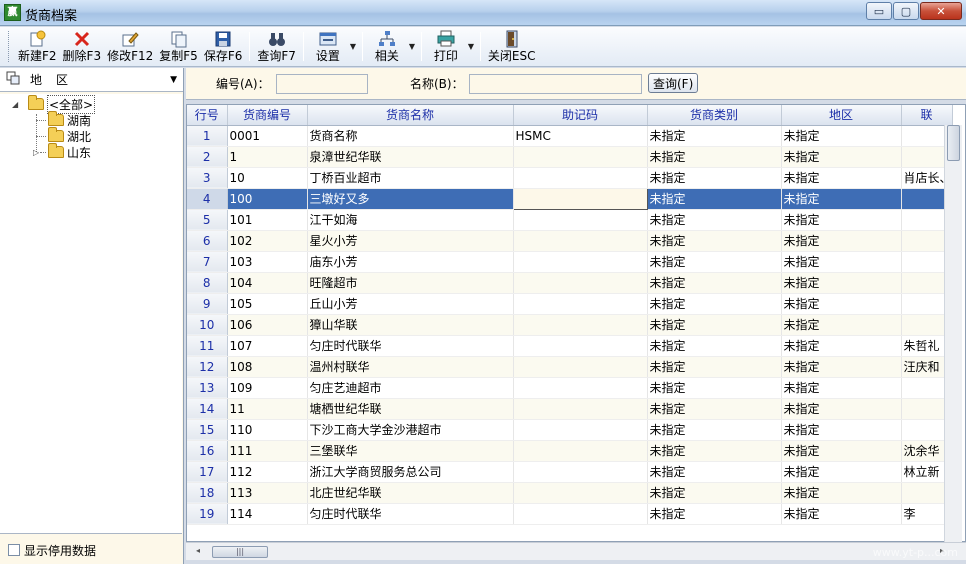 The image size is (966, 564). I want to click on table-cell: 109, so click(267, 388).